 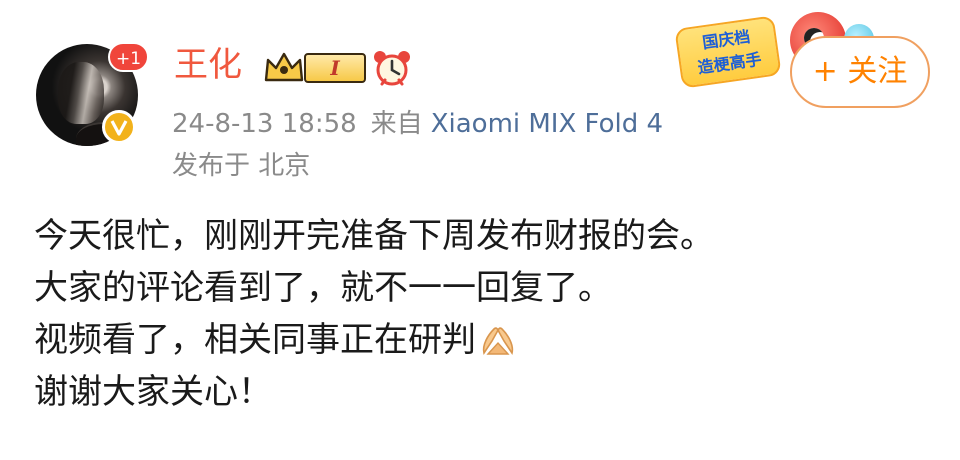 What do you see at coordinates (129, 57) in the screenshot?
I see `avatar-notification-badge: +1` at bounding box center [129, 57].